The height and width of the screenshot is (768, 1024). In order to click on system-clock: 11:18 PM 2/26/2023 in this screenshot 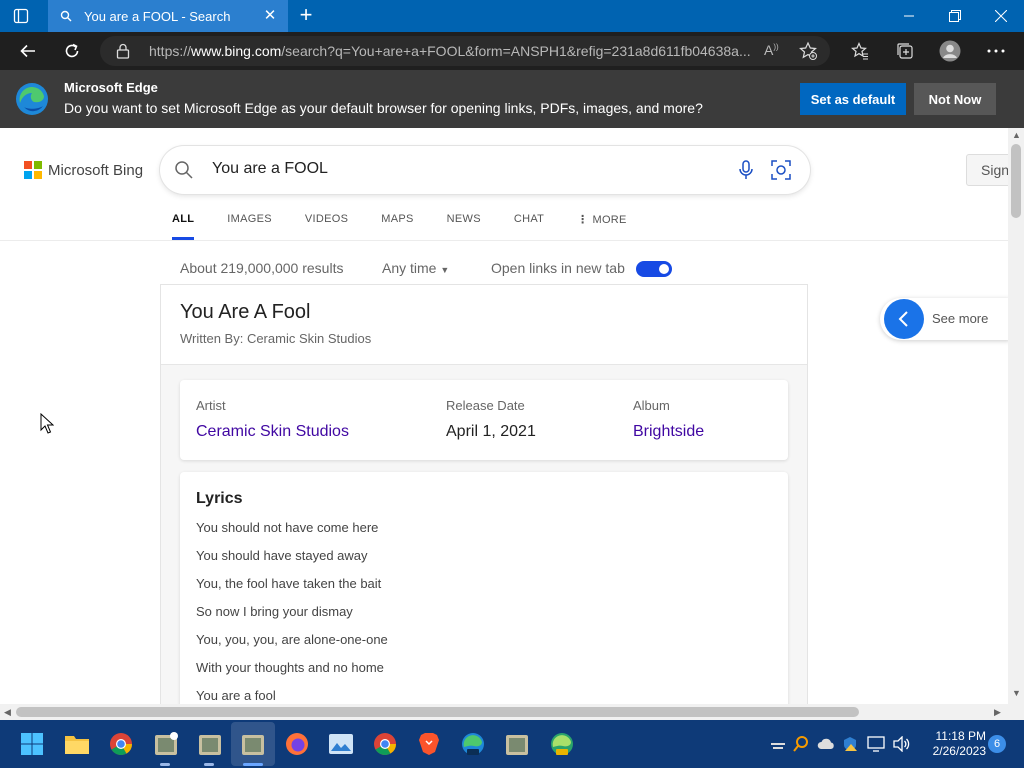, I will do `click(953, 744)`.